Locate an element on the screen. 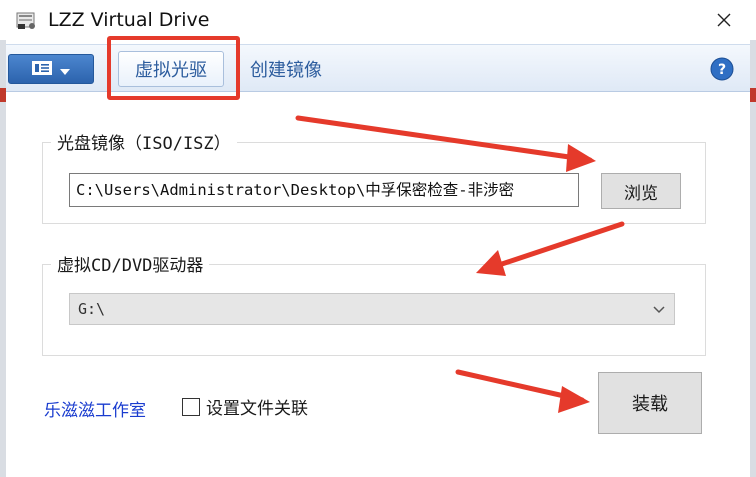 This screenshot has height=477, width=756. mount-button: 装载 is located at coordinates (650, 403).